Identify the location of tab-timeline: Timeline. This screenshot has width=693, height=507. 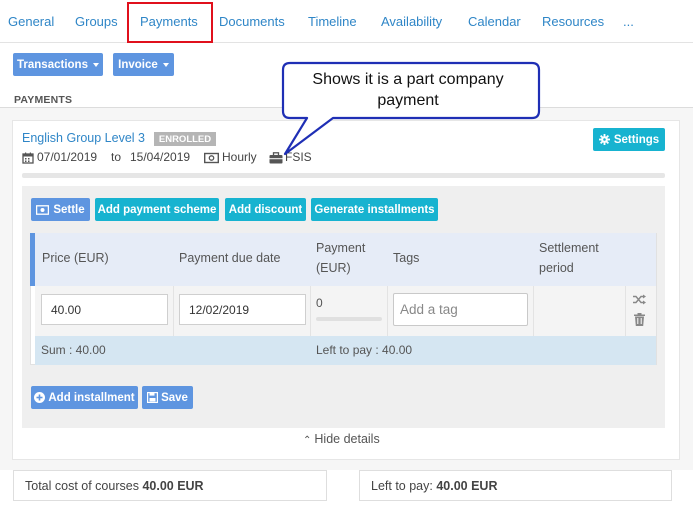
(332, 21).